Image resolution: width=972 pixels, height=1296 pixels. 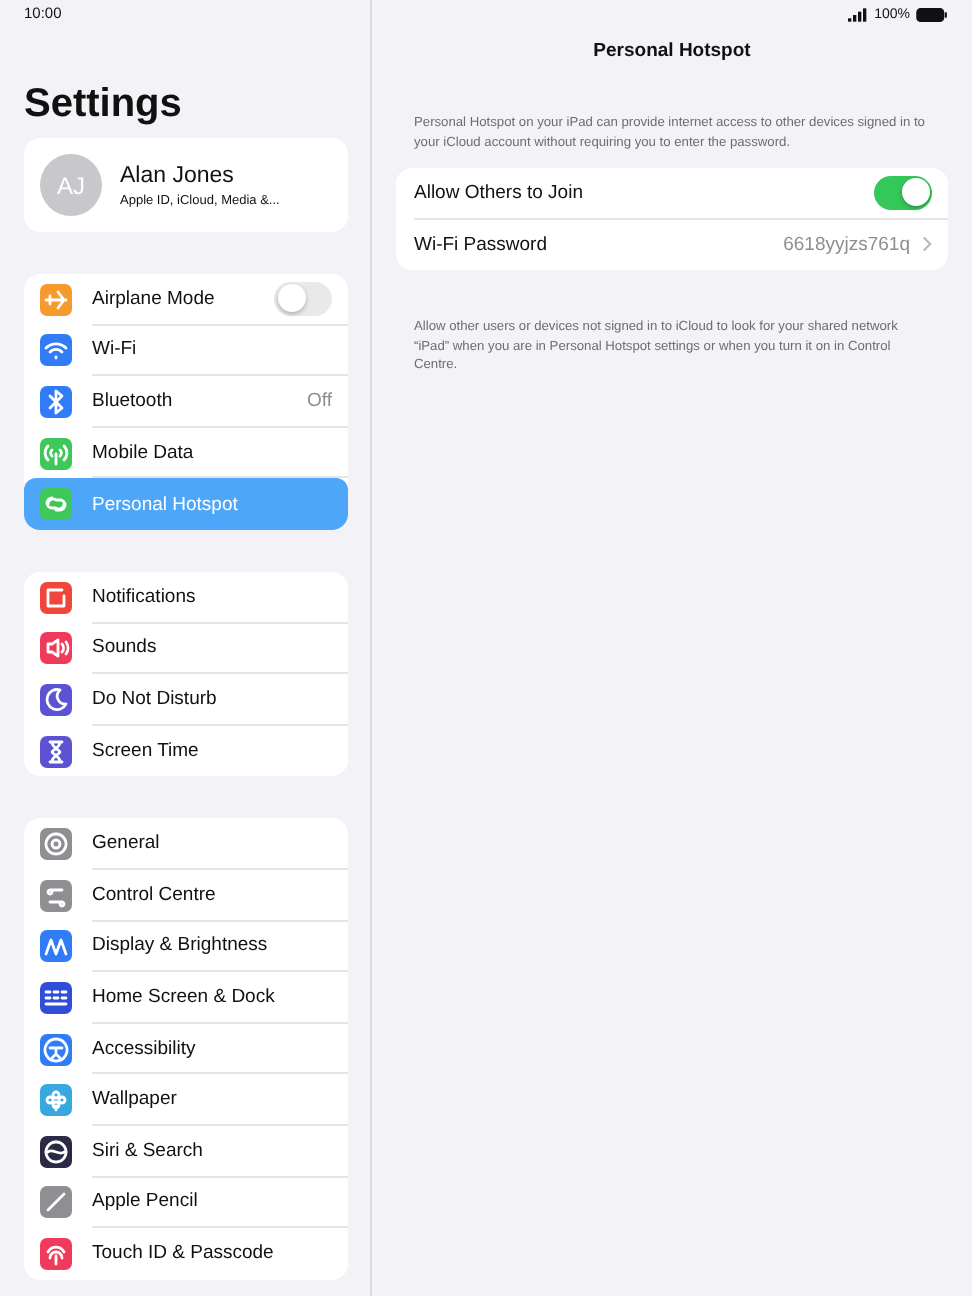 I want to click on settings-item: Siri & Search, so click(x=186, y=1151).